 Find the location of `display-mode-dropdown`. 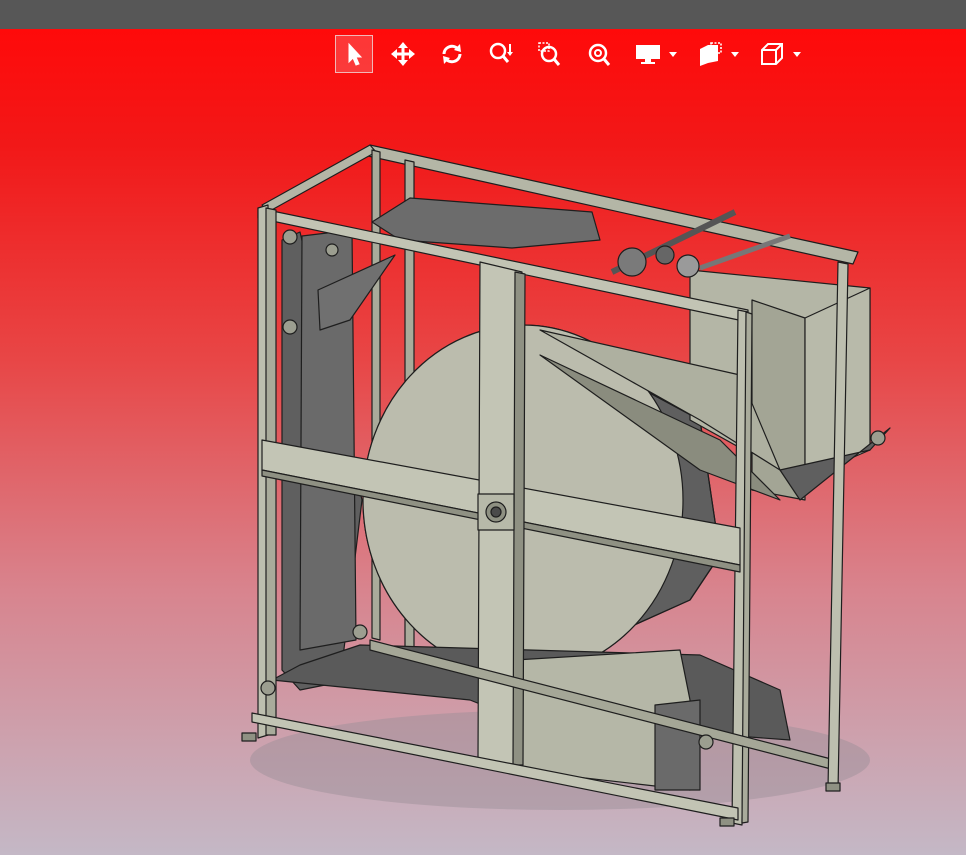

display-mode-dropdown is located at coordinates (674, 54).